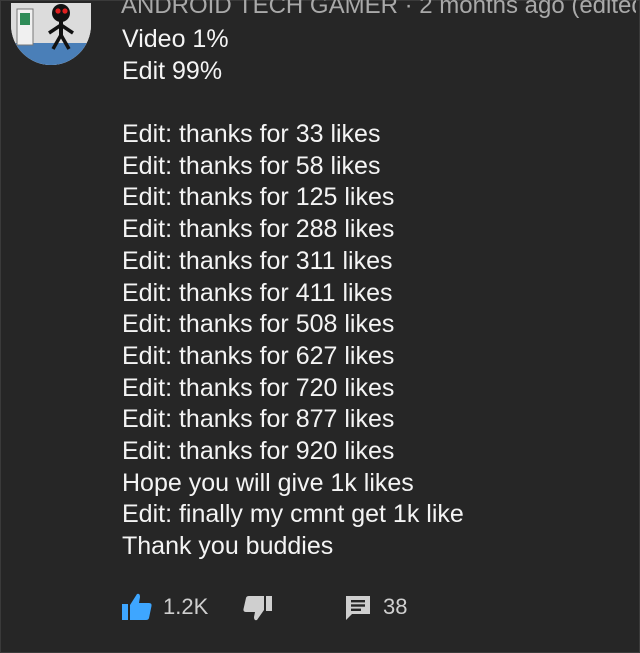 The width and height of the screenshot is (640, 653). What do you see at coordinates (175, 39) in the screenshot?
I see `comment-line: Video 1%` at bounding box center [175, 39].